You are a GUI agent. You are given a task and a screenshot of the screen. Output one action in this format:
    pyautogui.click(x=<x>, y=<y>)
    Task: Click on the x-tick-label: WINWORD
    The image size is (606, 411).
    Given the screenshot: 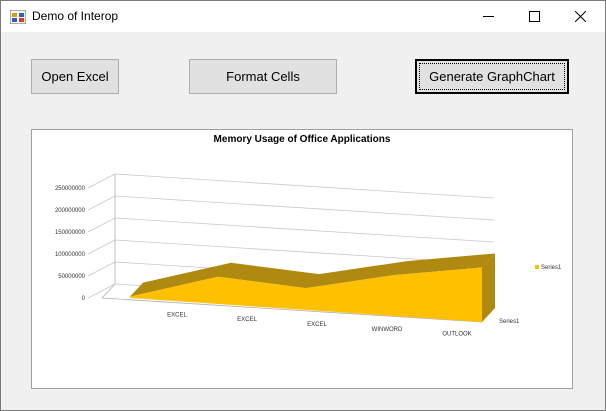 What is the action you would take?
    pyautogui.click(x=387, y=330)
    